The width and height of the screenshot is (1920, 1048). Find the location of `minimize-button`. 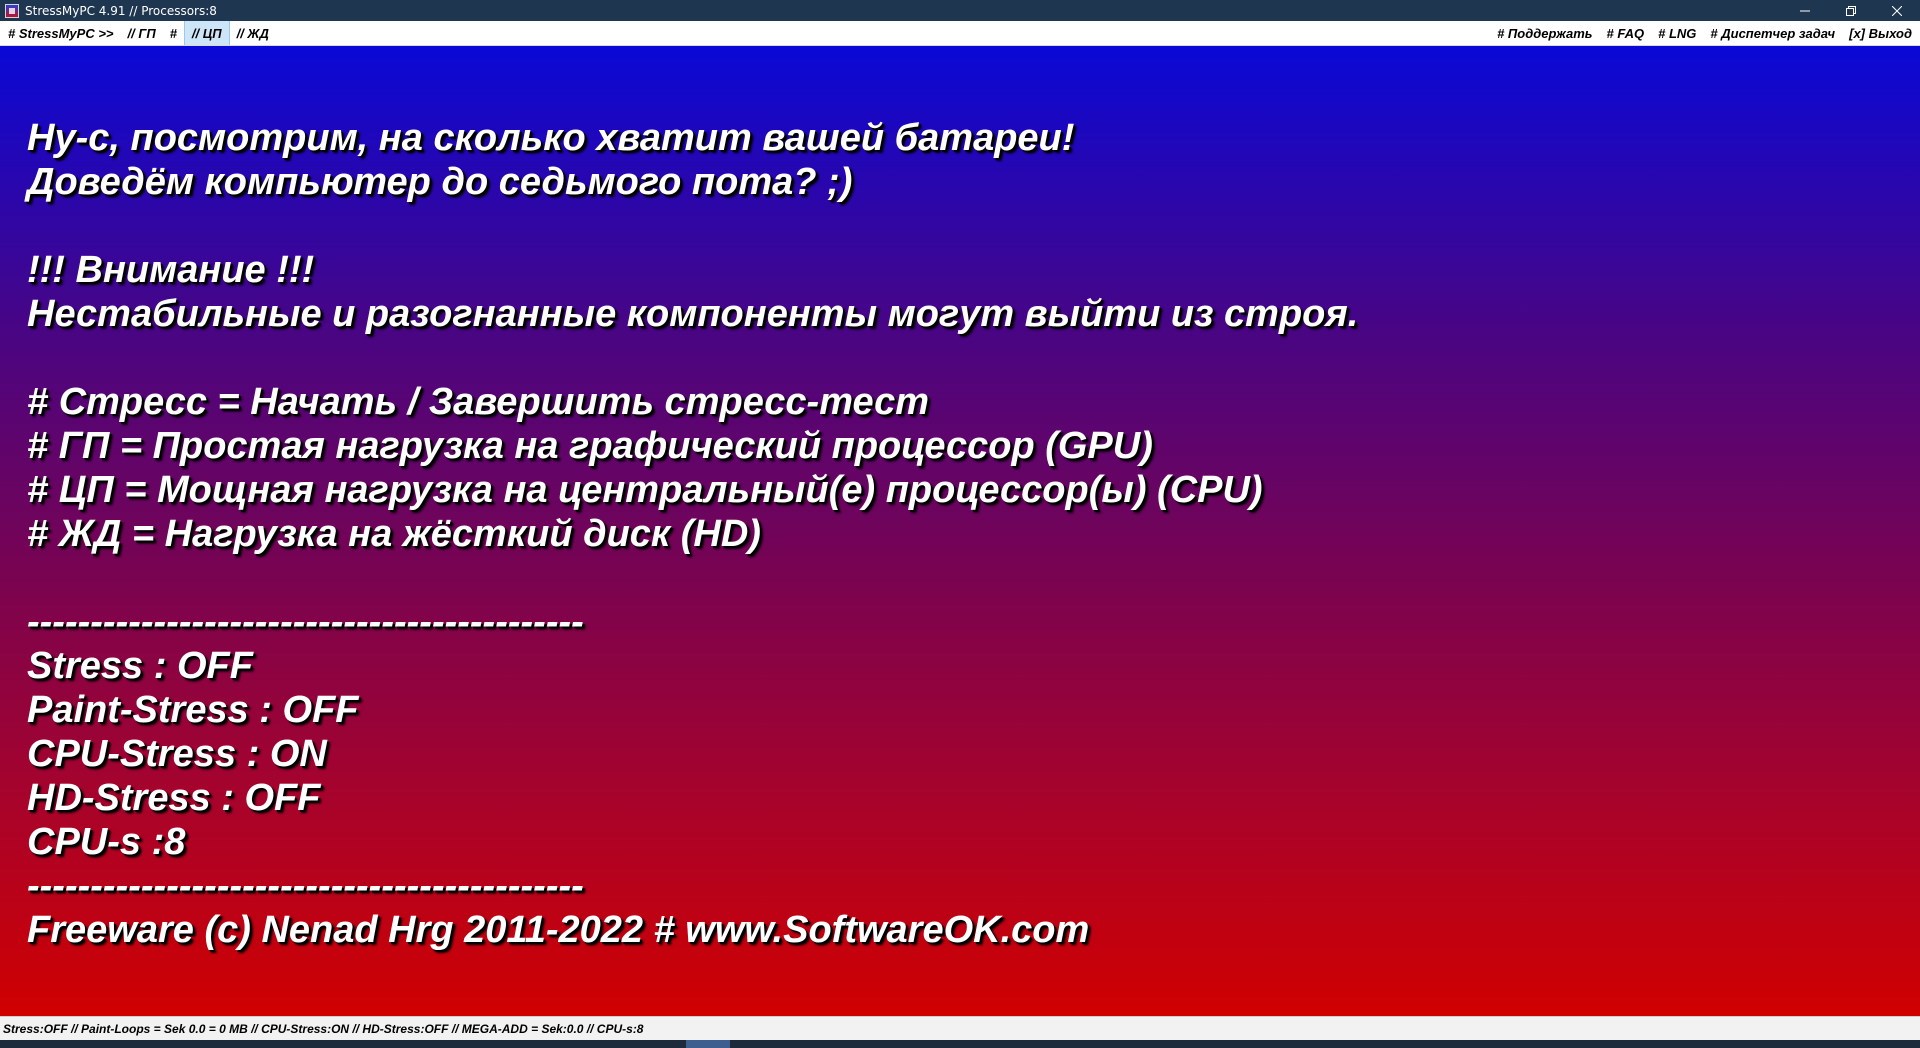

minimize-button is located at coordinates (1805, 10).